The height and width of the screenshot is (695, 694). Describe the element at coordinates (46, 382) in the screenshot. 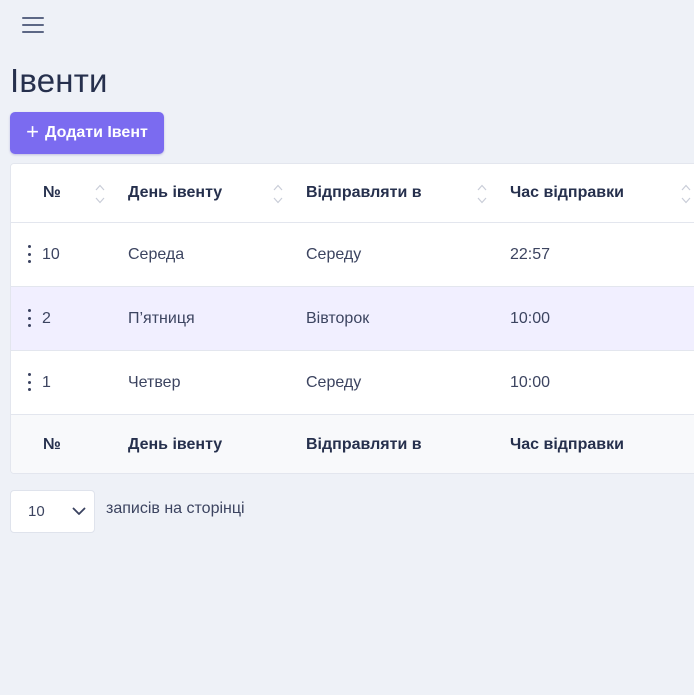

I see `cell-number: 1` at that location.